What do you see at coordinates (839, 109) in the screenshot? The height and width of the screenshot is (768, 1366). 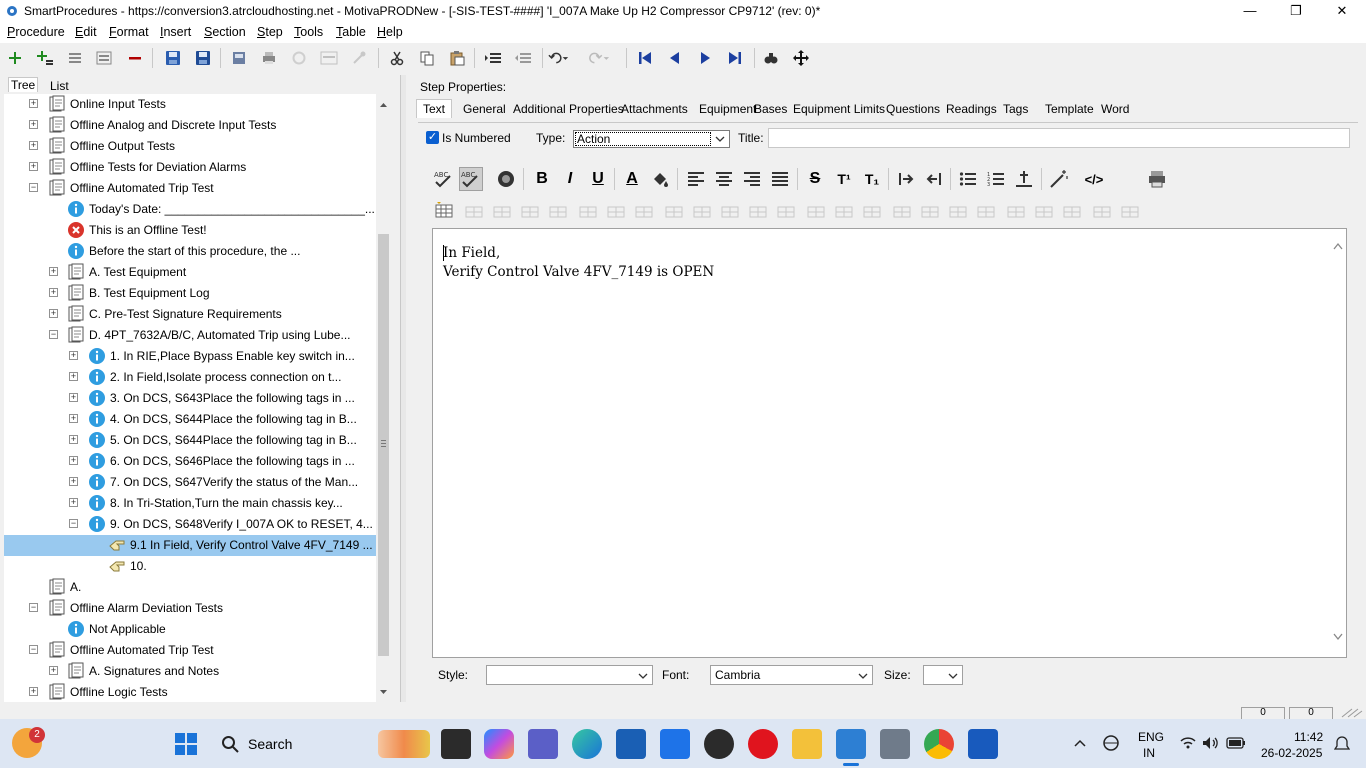 I see `tab-equipment-limits: Equipment Limits` at bounding box center [839, 109].